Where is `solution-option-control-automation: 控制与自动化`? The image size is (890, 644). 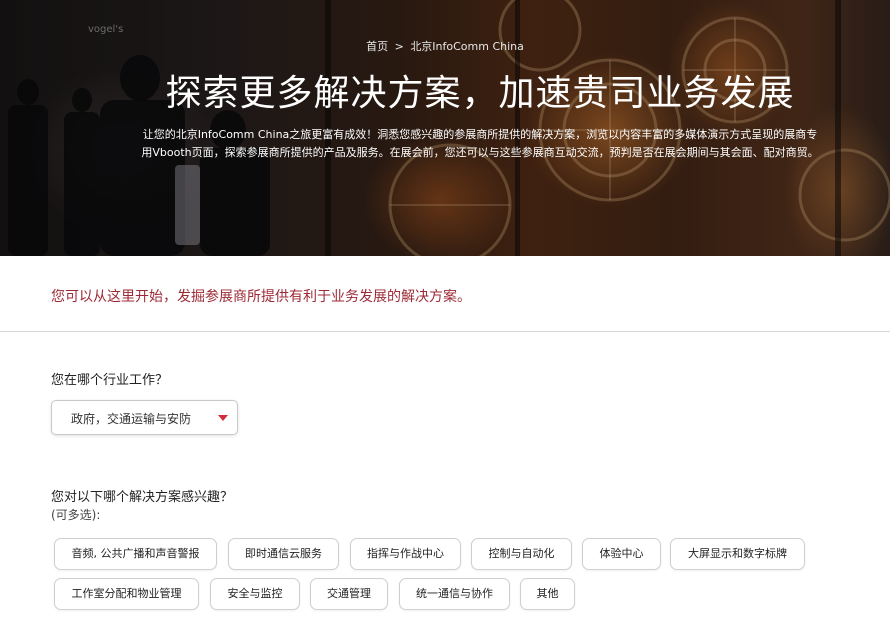 solution-option-control-automation: 控制与自动化 is located at coordinates (521, 554).